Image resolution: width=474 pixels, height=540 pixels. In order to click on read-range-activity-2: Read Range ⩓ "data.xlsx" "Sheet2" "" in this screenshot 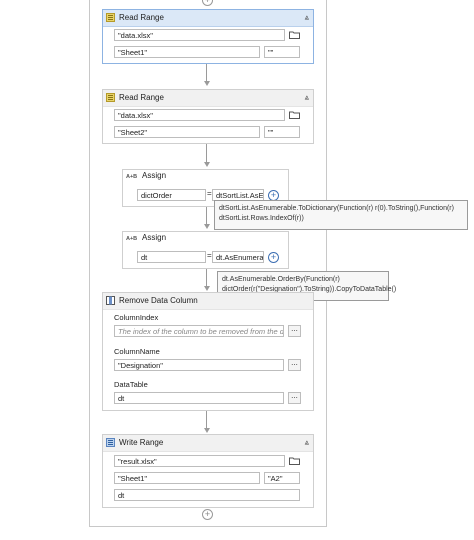, I will do `click(208, 116)`.